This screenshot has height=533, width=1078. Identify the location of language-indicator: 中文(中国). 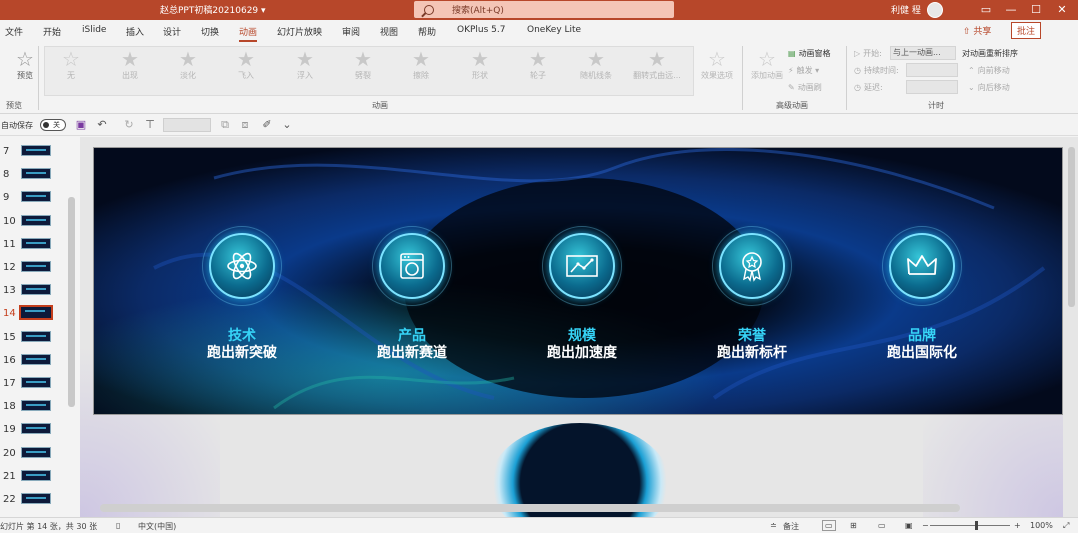
(157, 526).